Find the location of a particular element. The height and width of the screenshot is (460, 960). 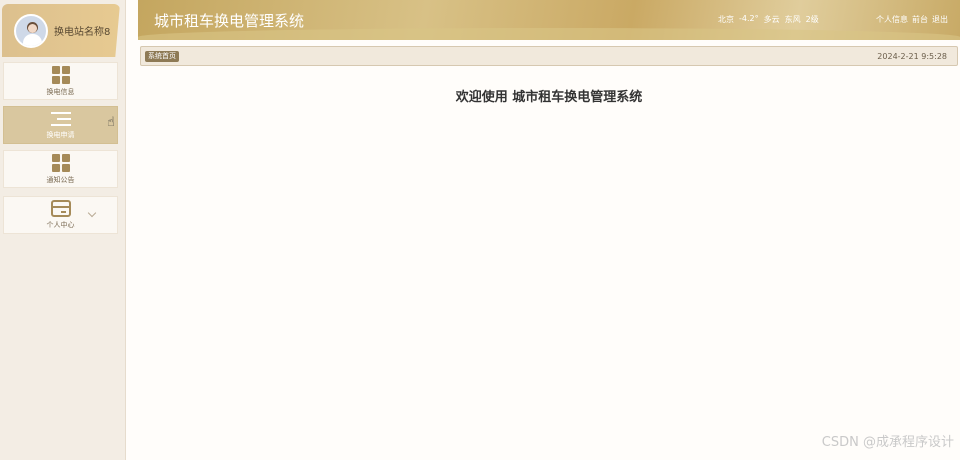

weather-condition: 多云 is located at coordinates (771, 19).